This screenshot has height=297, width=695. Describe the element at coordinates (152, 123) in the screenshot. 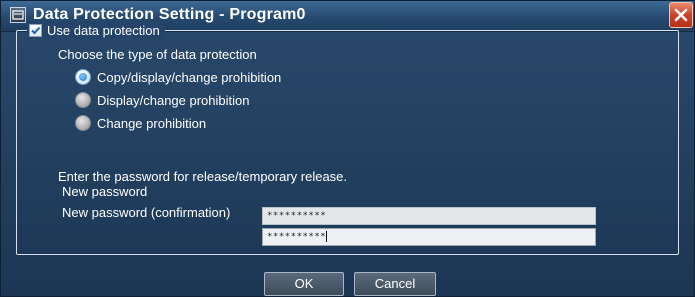

I see `radio-label: Change prohibition` at that location.